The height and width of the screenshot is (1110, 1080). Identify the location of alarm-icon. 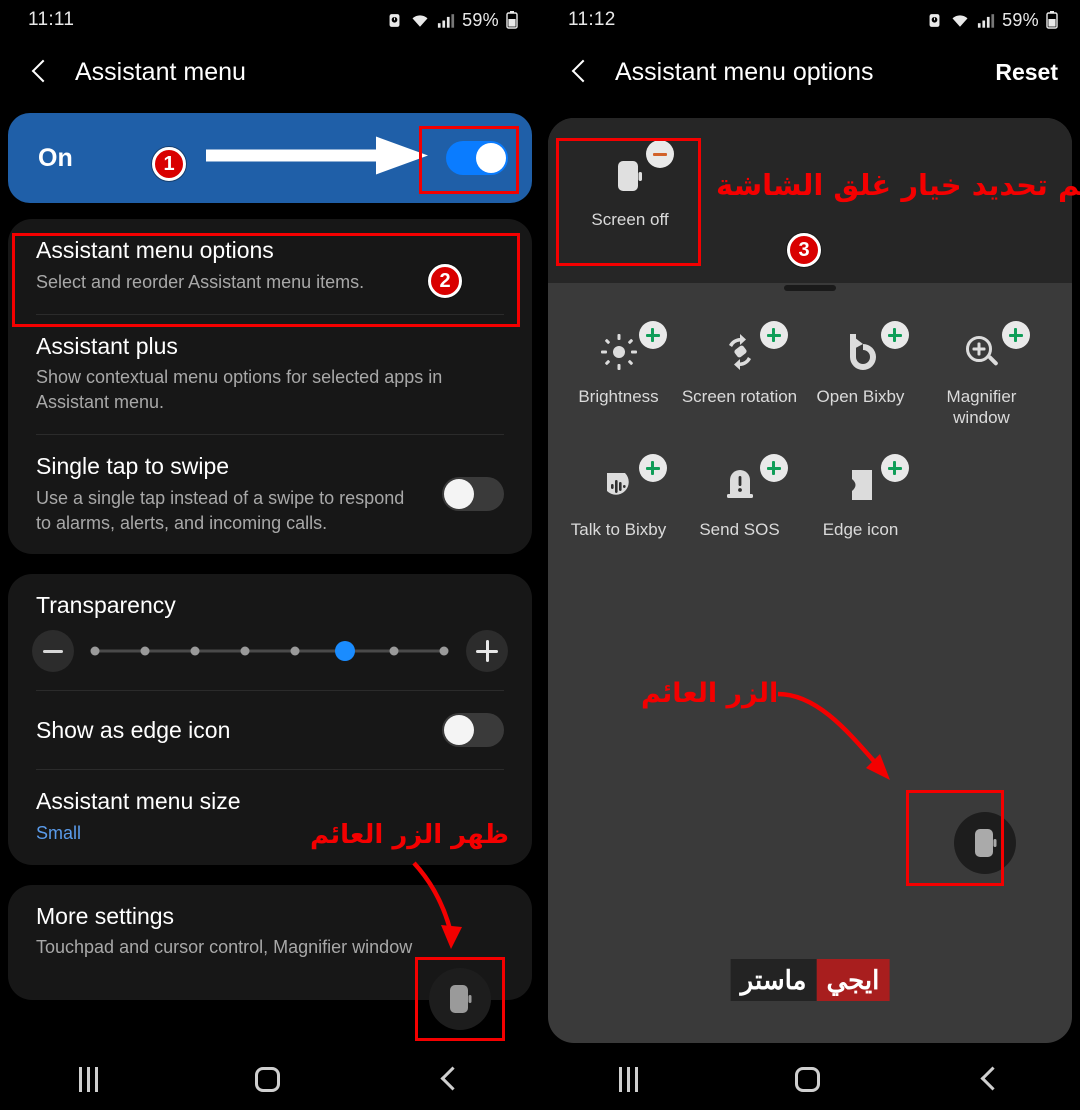
(394, 20).